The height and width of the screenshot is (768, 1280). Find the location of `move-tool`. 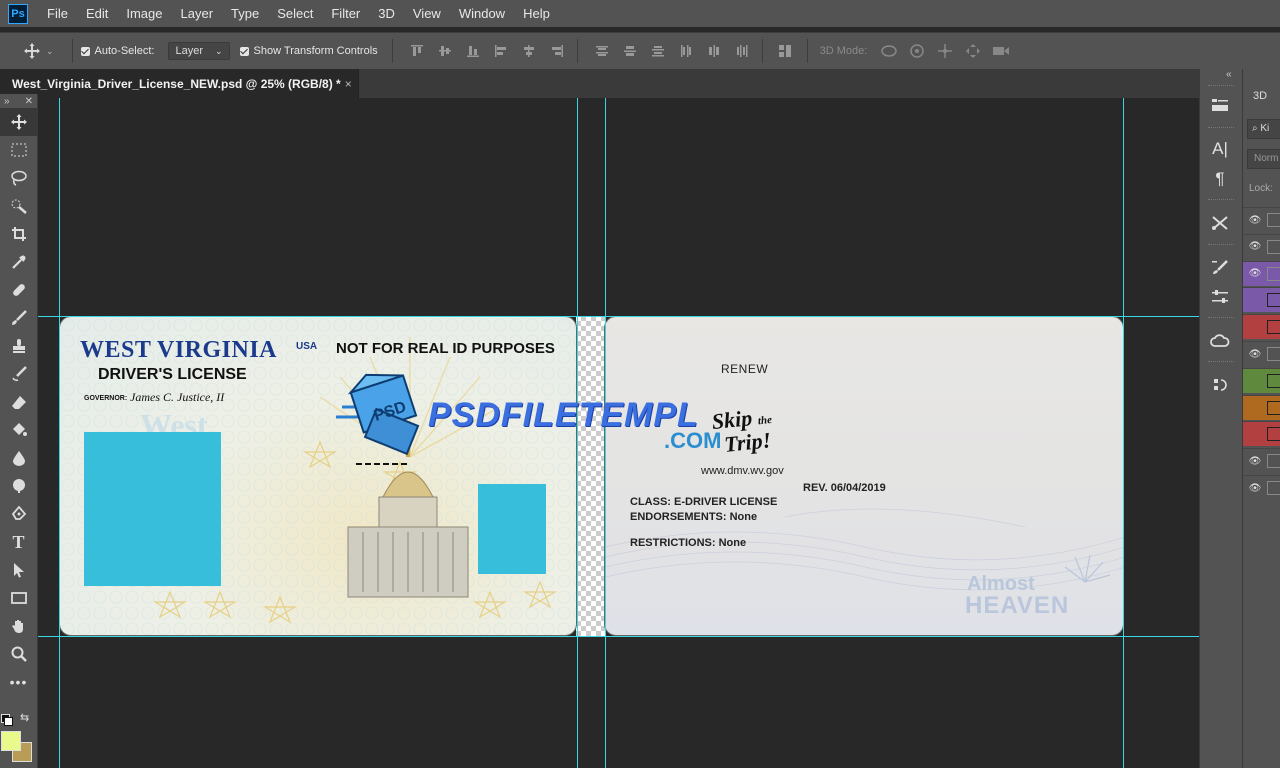

move-tool is located at coordinates (18, 122).